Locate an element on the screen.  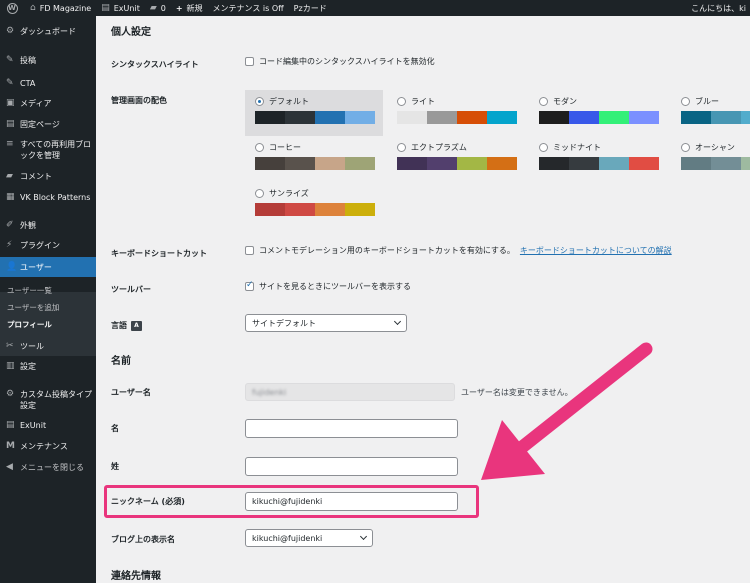
username-field: fujidenki is located at coordinates (350, 392).